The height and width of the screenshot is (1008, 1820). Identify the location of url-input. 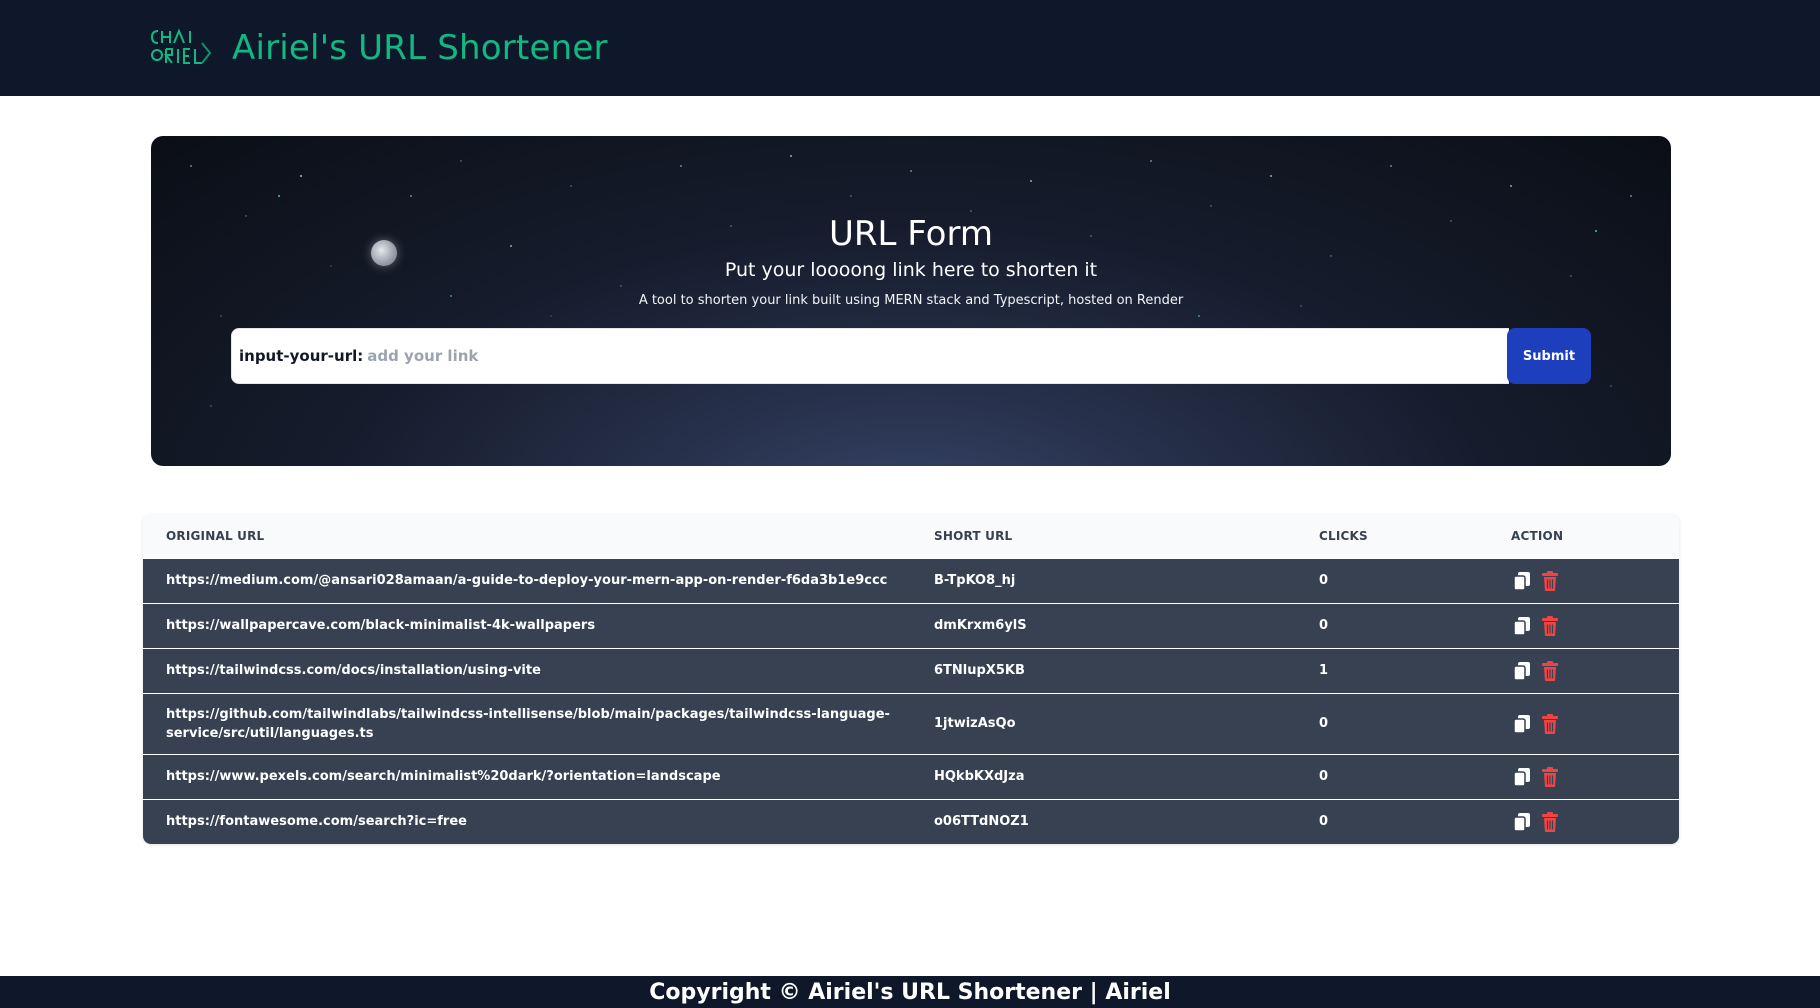
(937, 356).